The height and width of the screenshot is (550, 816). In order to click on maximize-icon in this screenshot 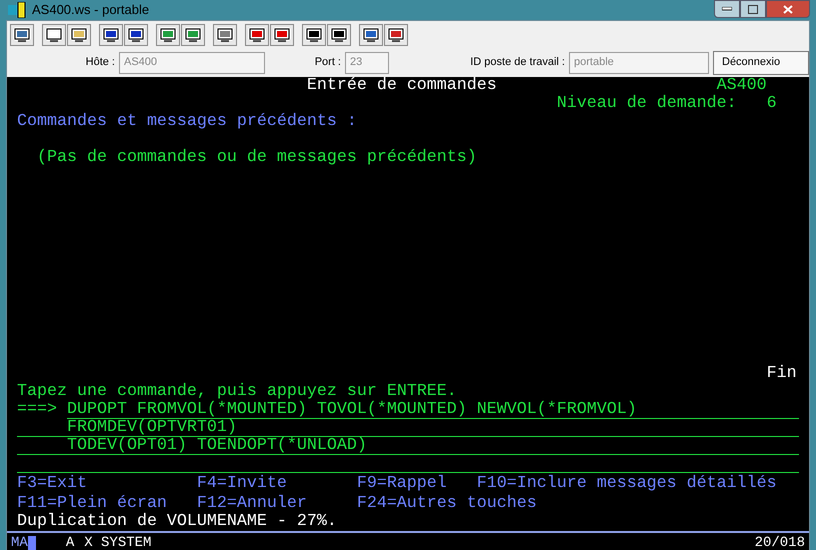, I will do `click(753, 9)`.